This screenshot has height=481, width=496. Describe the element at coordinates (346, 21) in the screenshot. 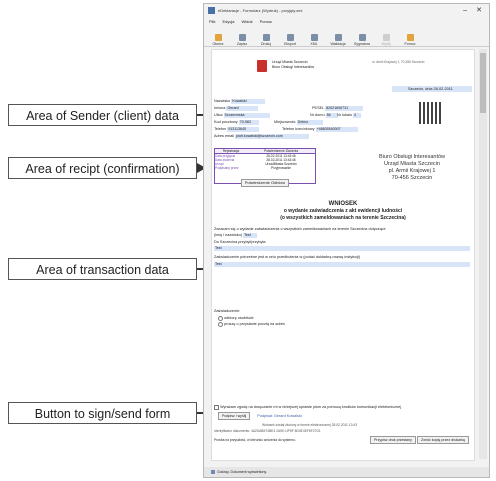

I see `menu-bar: Plik Edycja Widok Pomoc` at that location.